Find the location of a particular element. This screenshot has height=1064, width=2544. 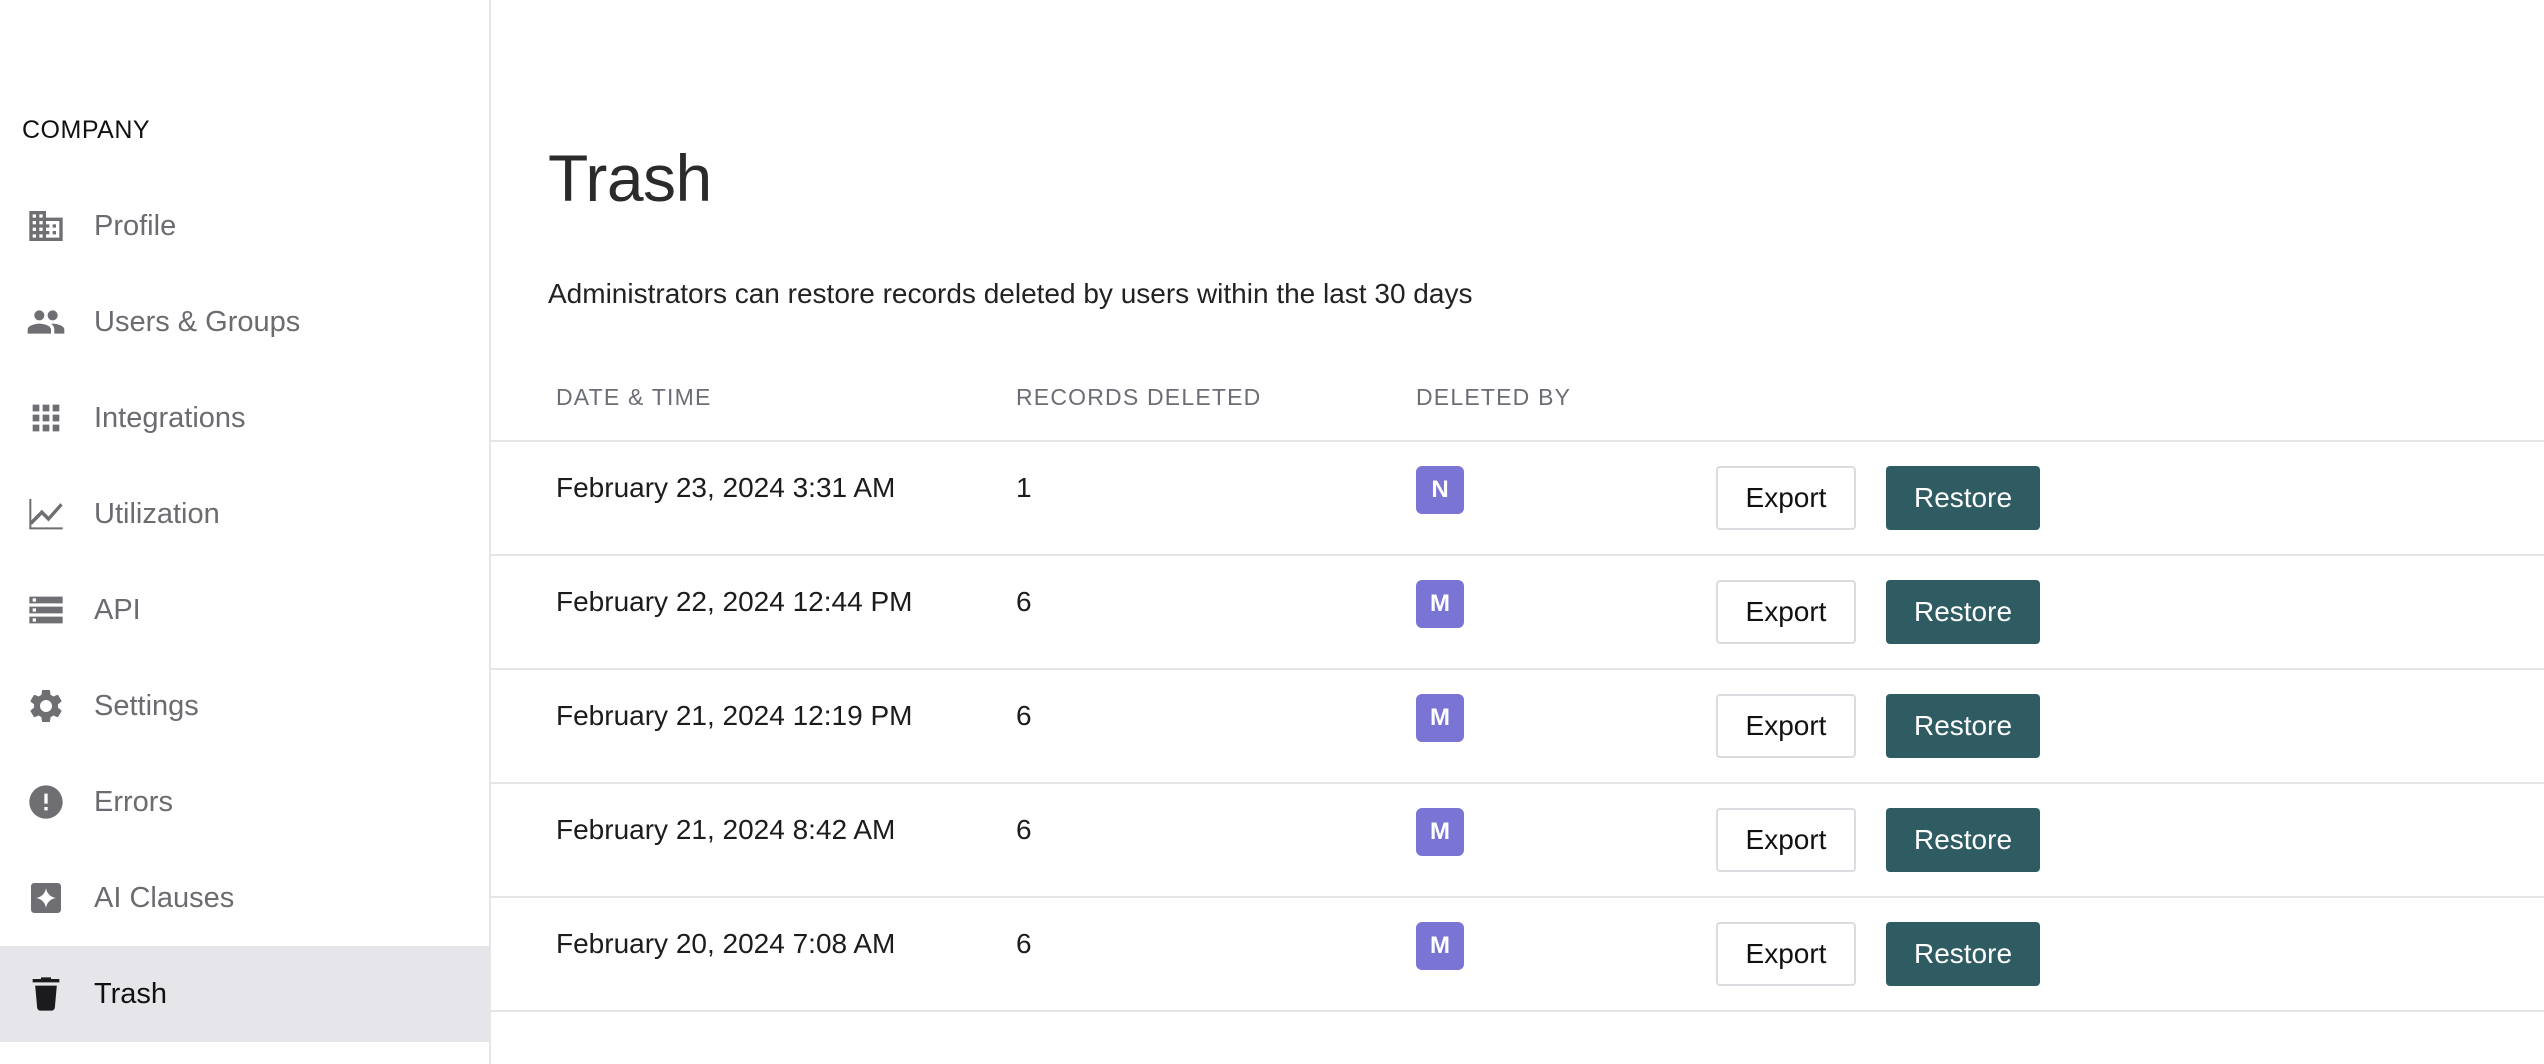

sidebar-item-label: Trash is located at coordinates (131, 993).